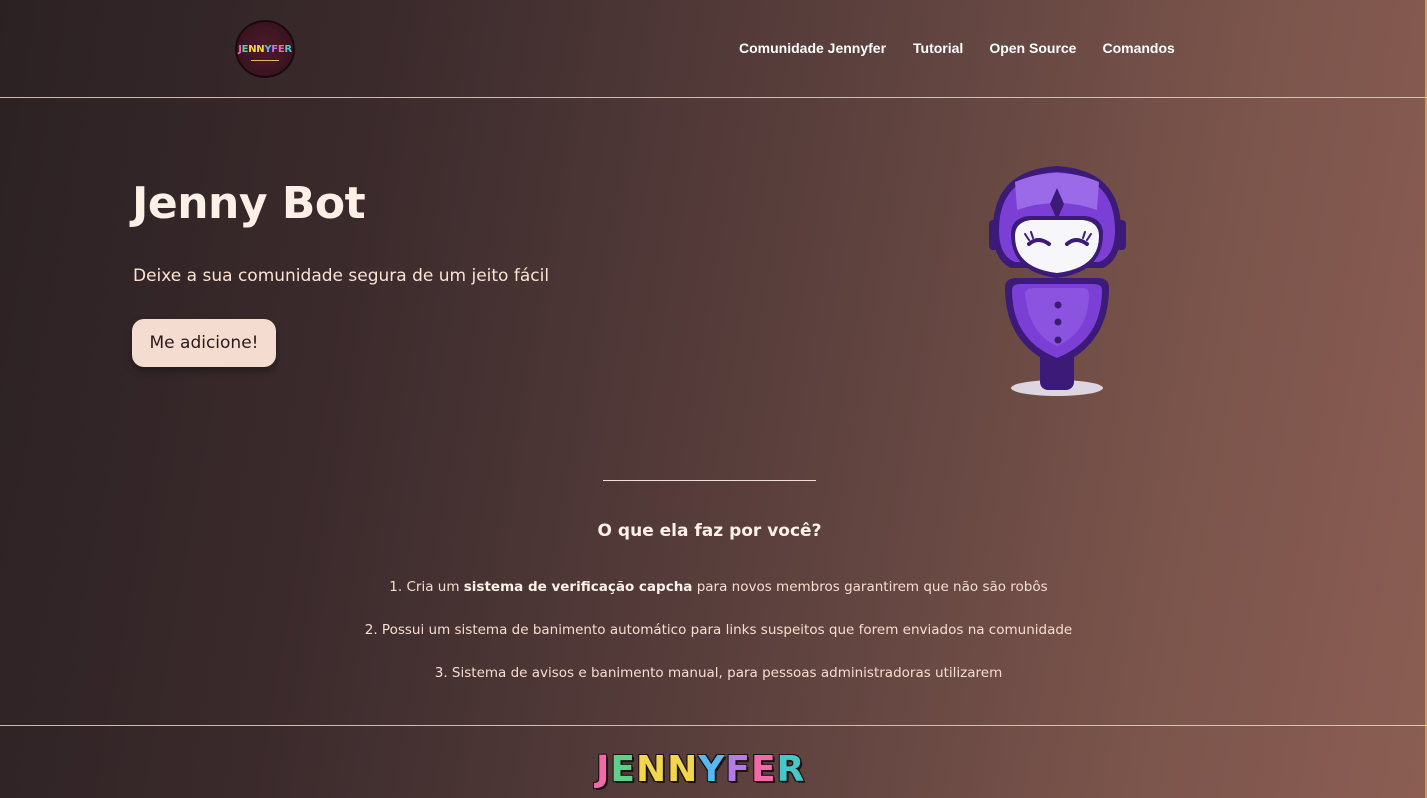 This screenshot has width=1427, height=798. Describe the element at coordinates (709, 531) in the screenshot. I see `features-title: O que ela faz por você?` at that location.